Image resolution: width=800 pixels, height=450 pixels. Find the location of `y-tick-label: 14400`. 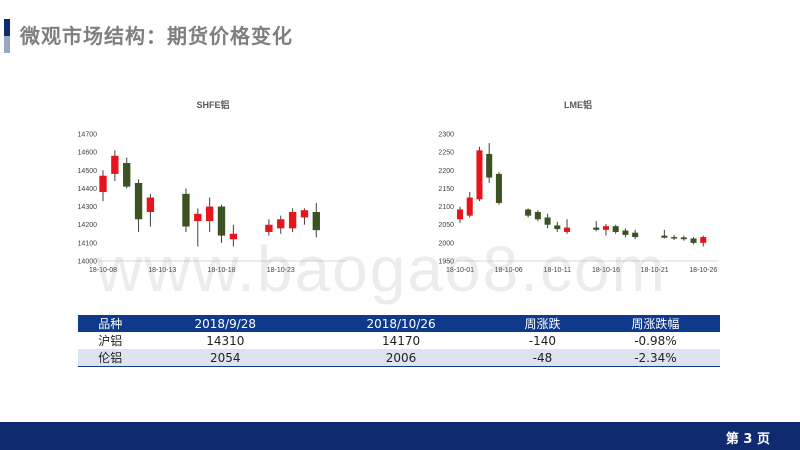

y-tick-label: 14400 is located at coordinates (88, 189).